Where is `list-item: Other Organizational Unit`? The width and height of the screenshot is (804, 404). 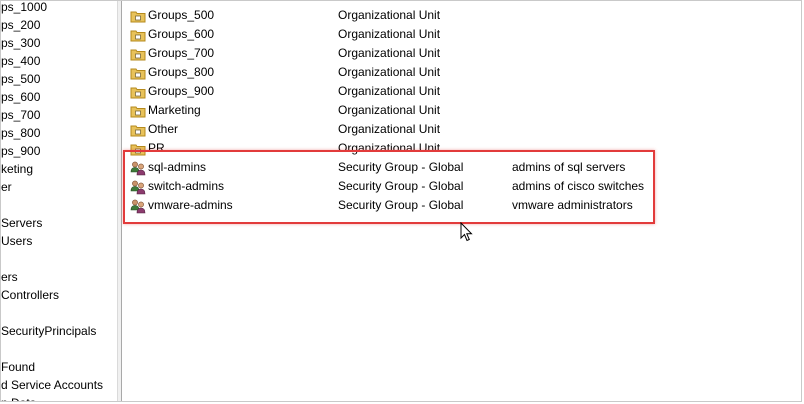 list-item: Other Organizational Unit is located at coordinates (461, 129).